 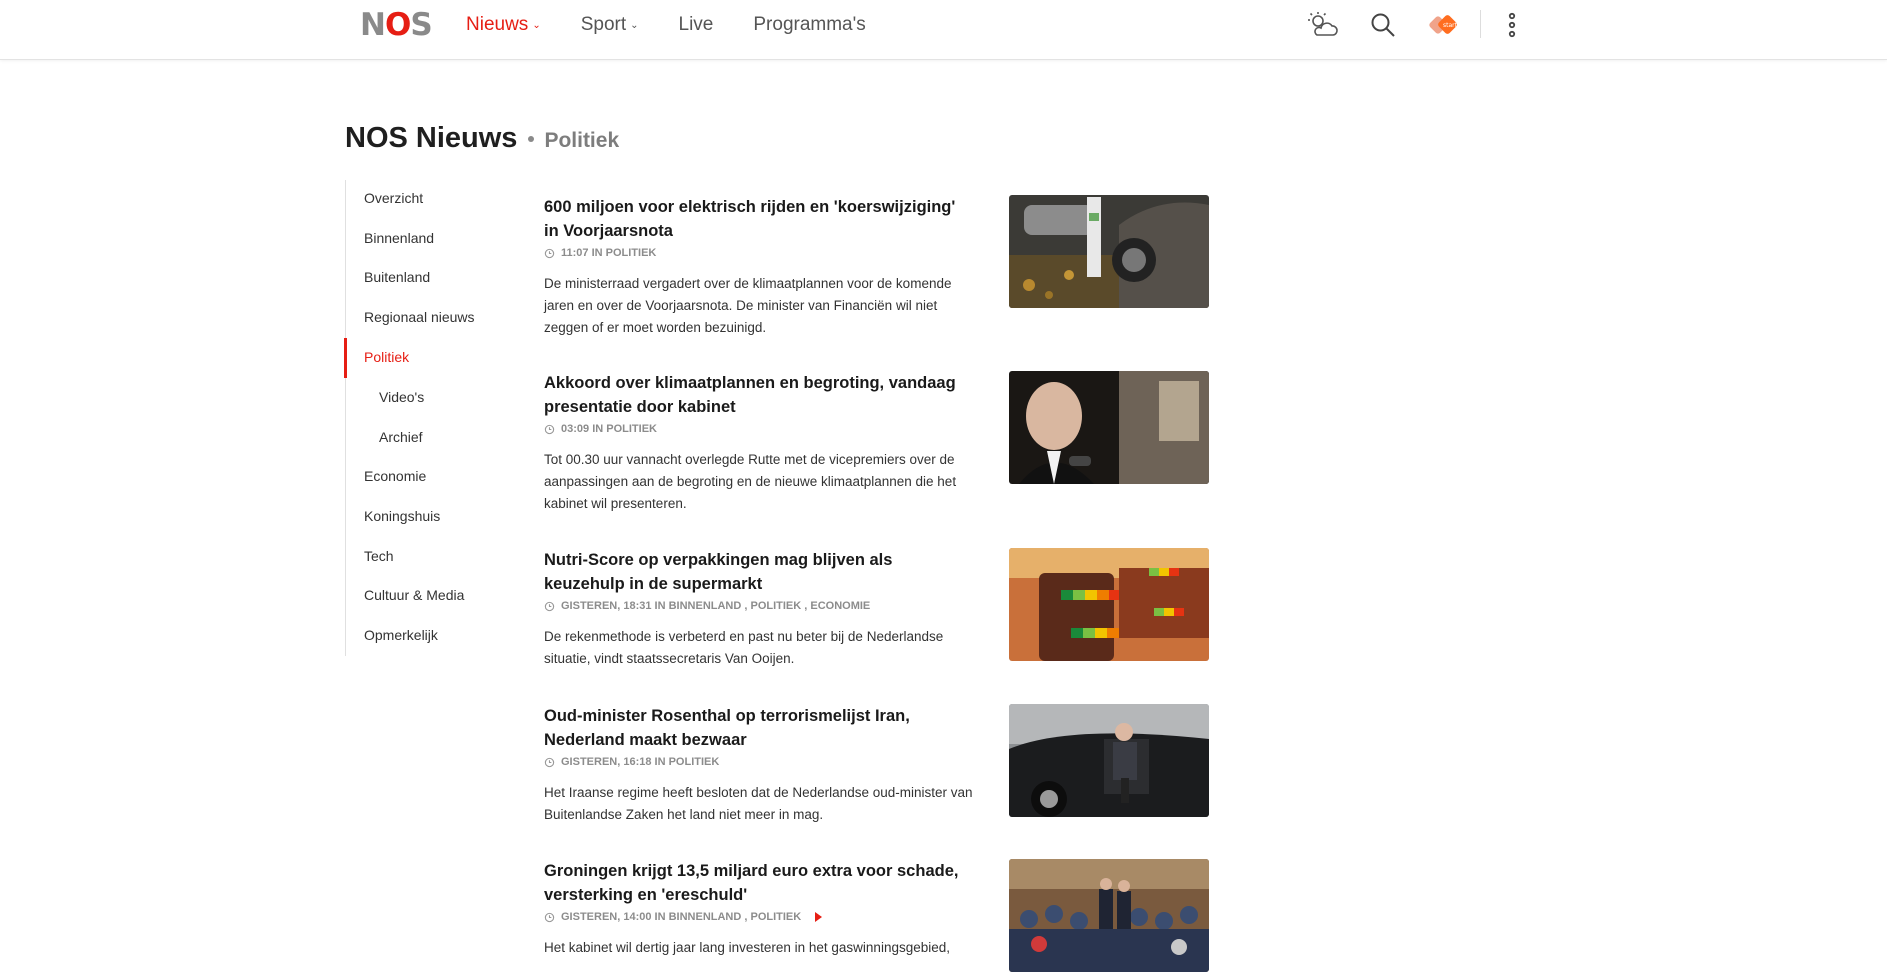 I want to click on article-meta: 11:07 IN POLITIEK, so click(x=600, y=253).